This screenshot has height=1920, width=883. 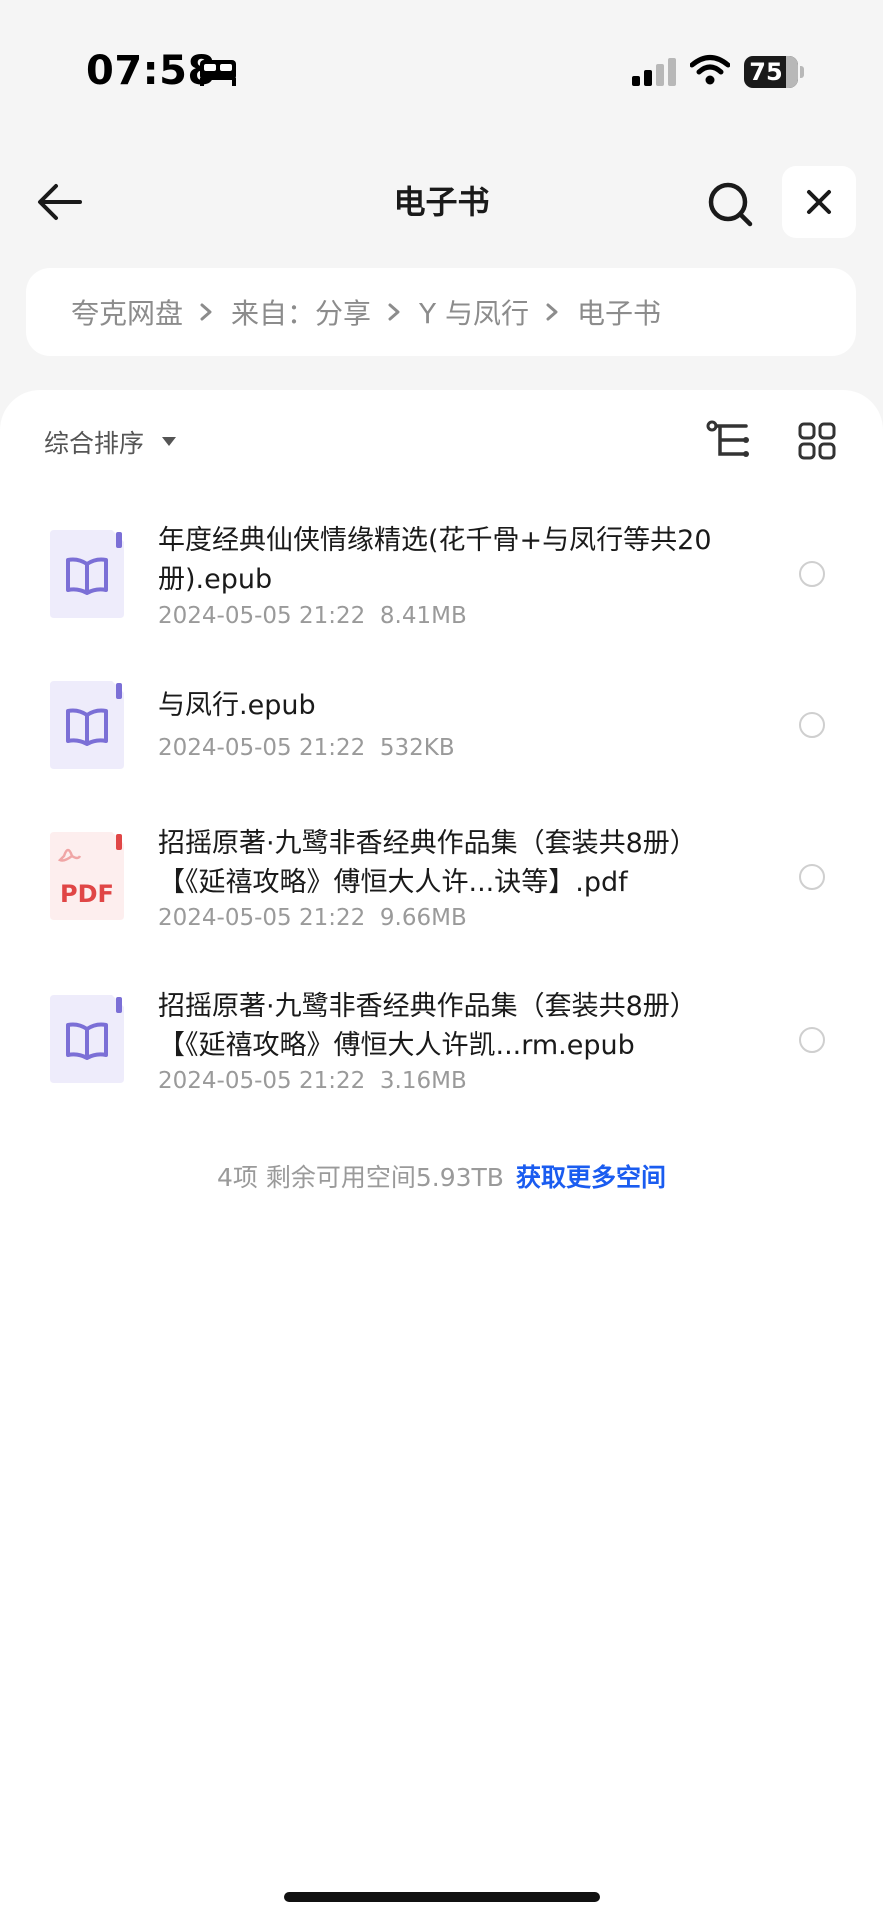 I want to click on file-meta: 2024-05-05 21:22 9.66MB, so click(x=312, y=918).